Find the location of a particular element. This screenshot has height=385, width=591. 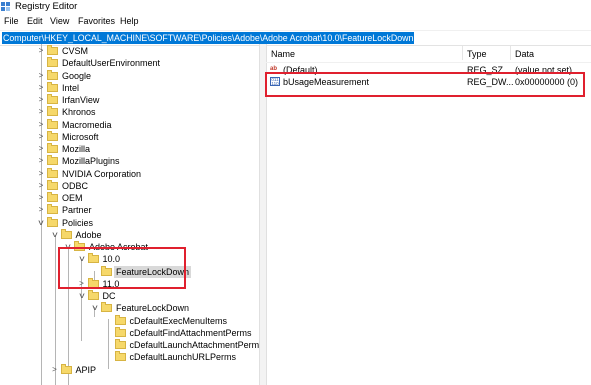

tree-item: v Policies is located at coordinates (129, 222).